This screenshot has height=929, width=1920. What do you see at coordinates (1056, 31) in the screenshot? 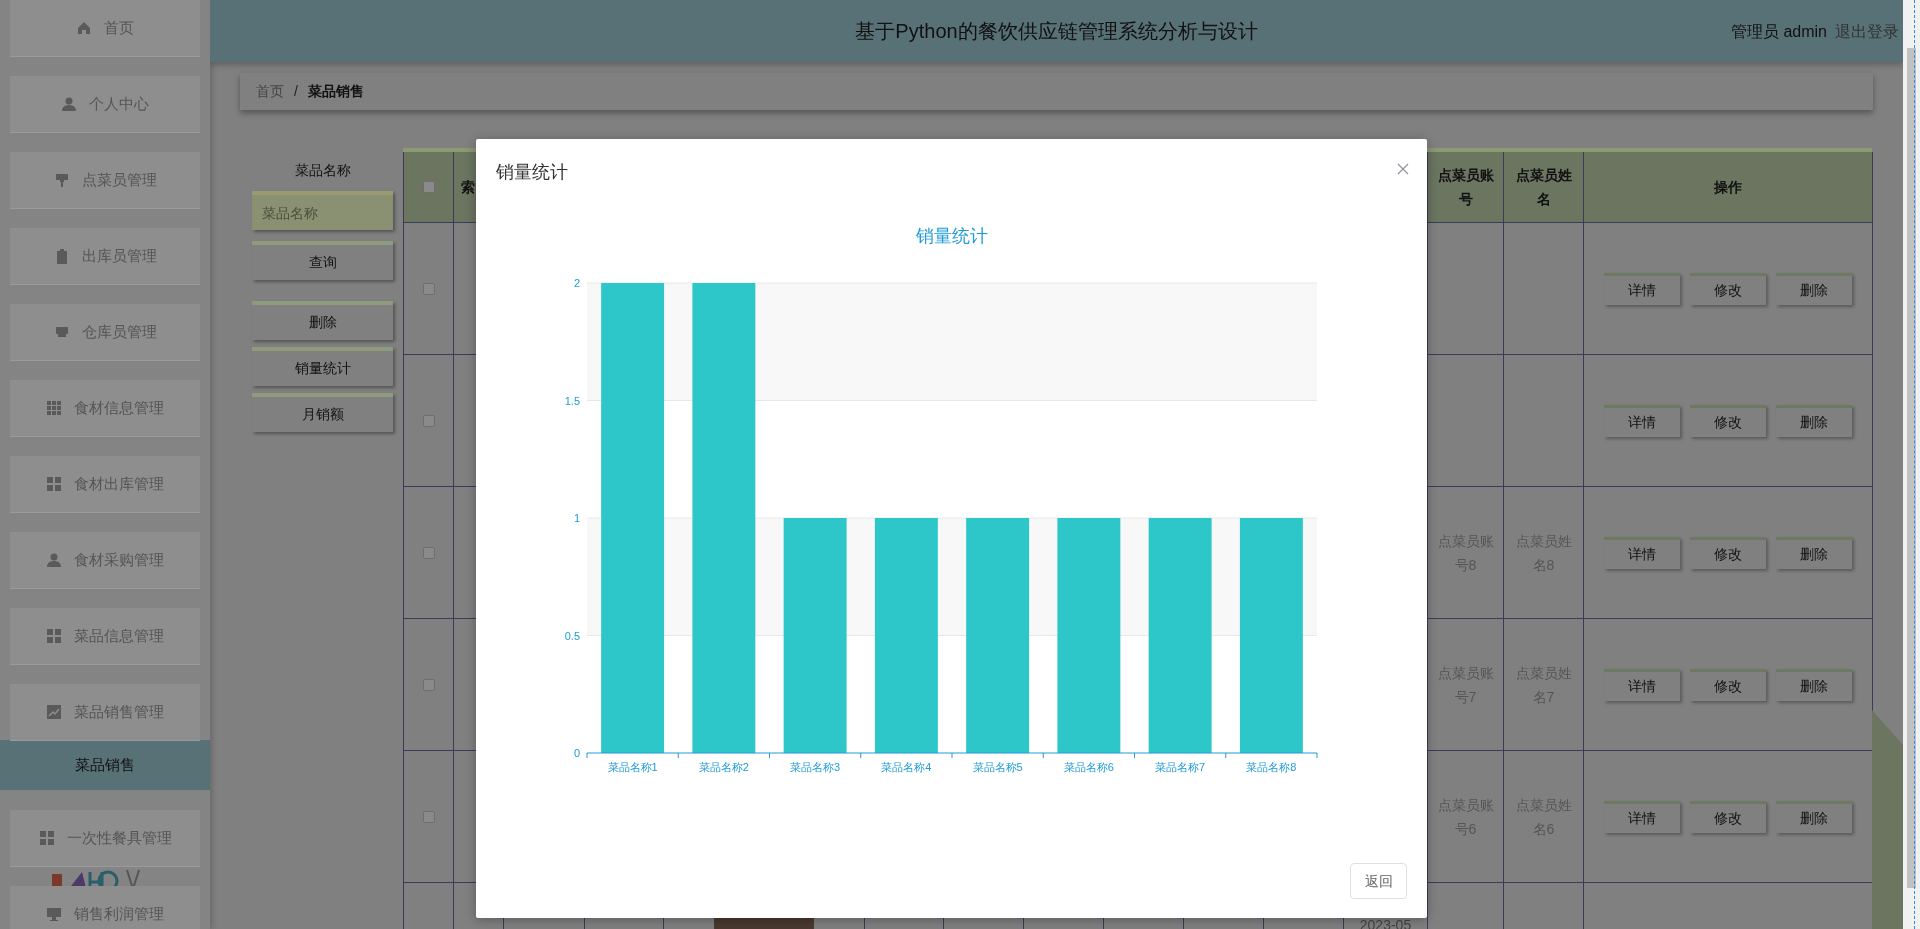
I see `system-title: 基于Python的餐饮供应链管理系统分析与设计` at bounding box center [1056, 31].